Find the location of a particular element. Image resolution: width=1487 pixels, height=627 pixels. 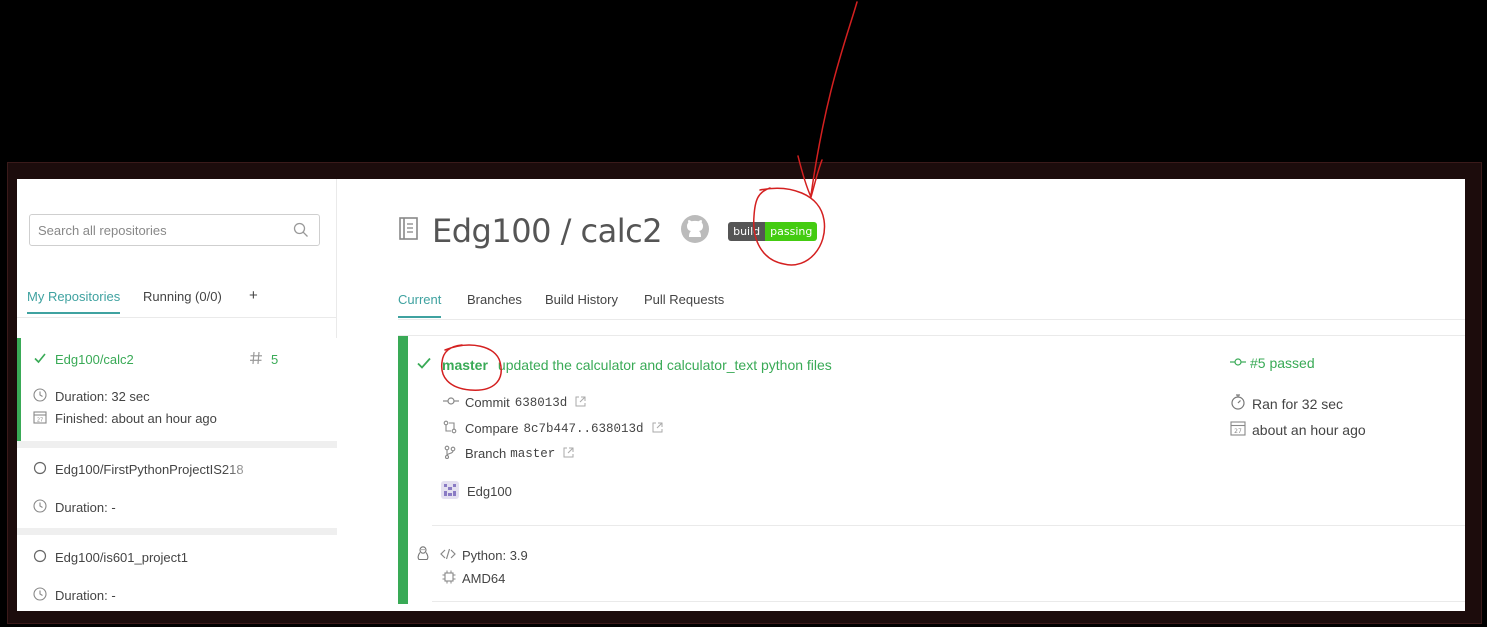

sidebar-tabs: My Repositories Running (0/0) + is located at coordinates (177, 303).